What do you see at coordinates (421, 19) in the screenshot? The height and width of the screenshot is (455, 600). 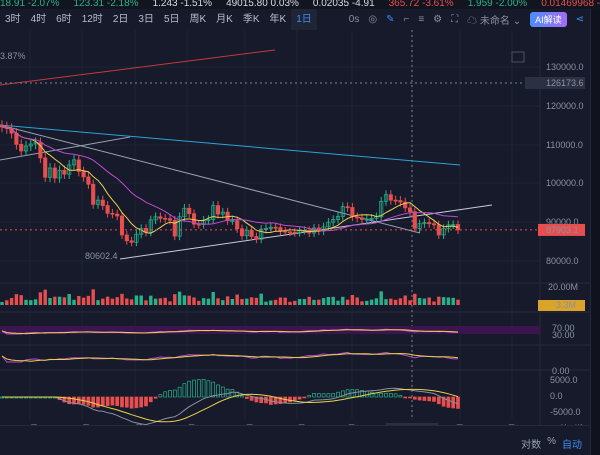 I see `list-icon: ≡` at bounding box center [421, 19].